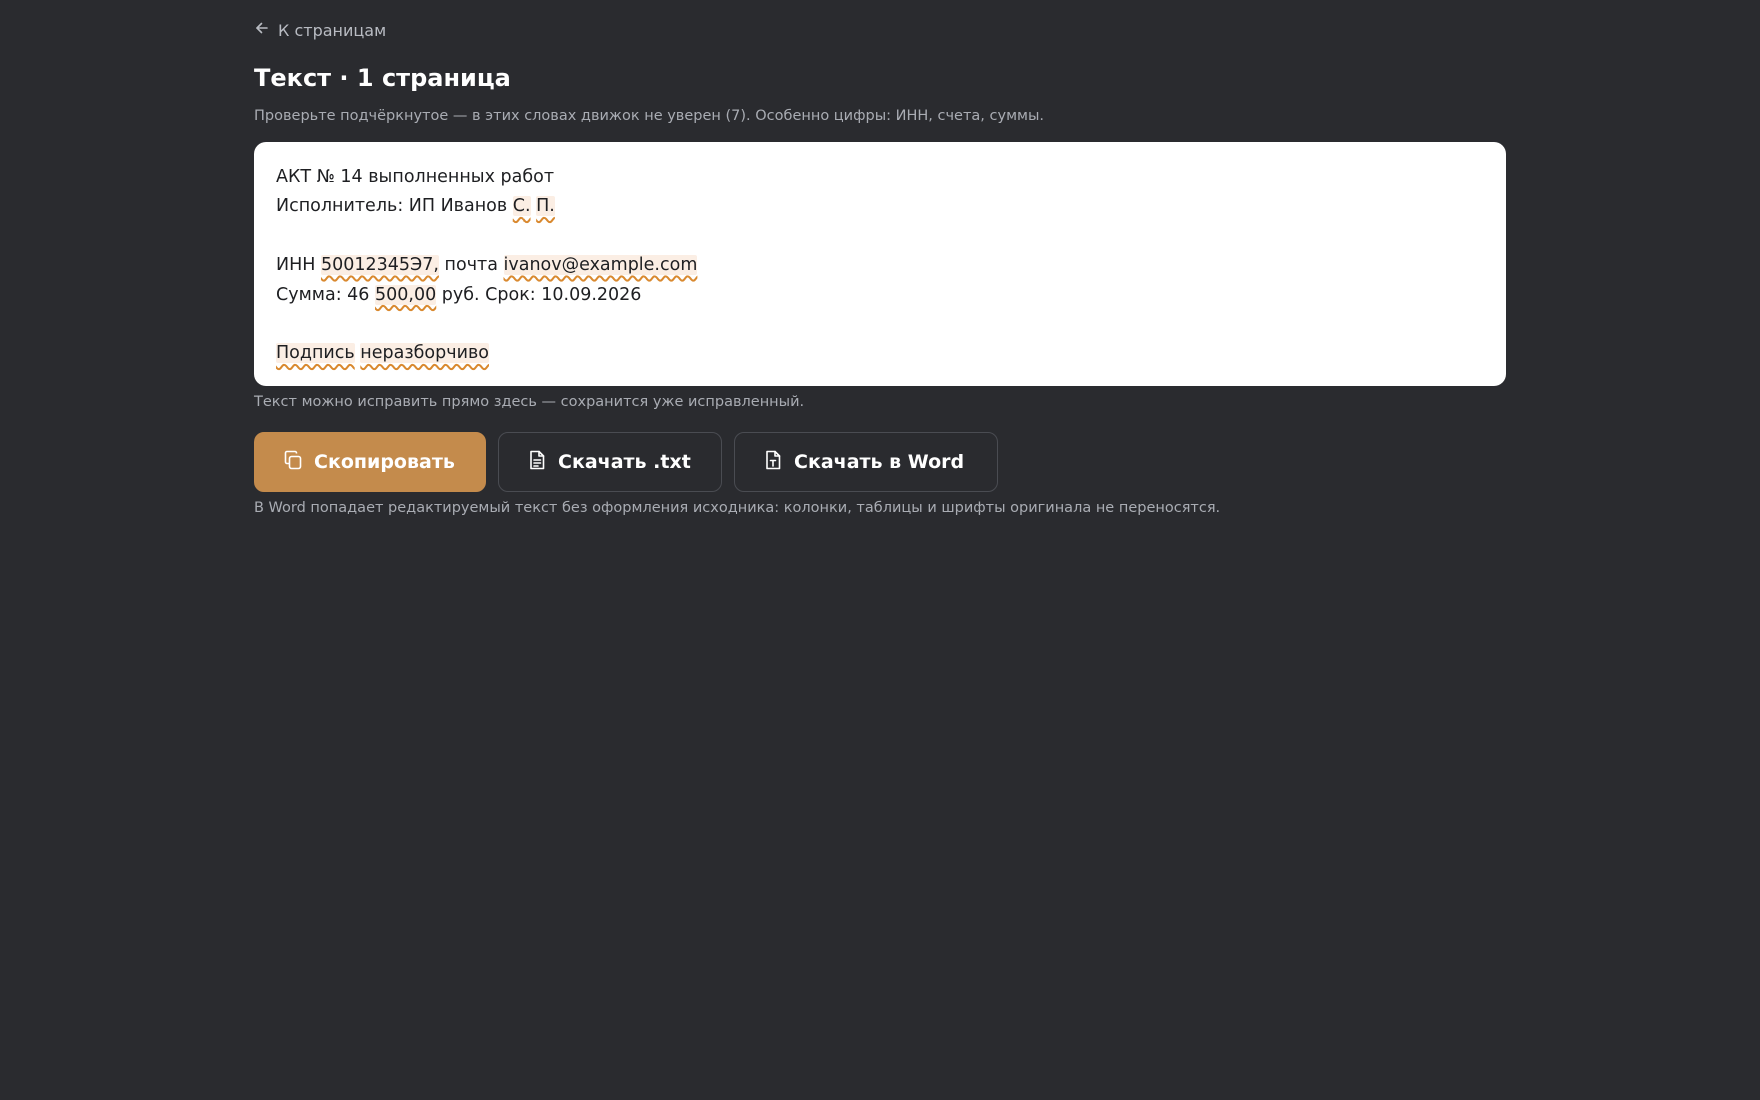 The image size is (1760, 1100). I want to click on uncertain-word: С., so click(521, 206).